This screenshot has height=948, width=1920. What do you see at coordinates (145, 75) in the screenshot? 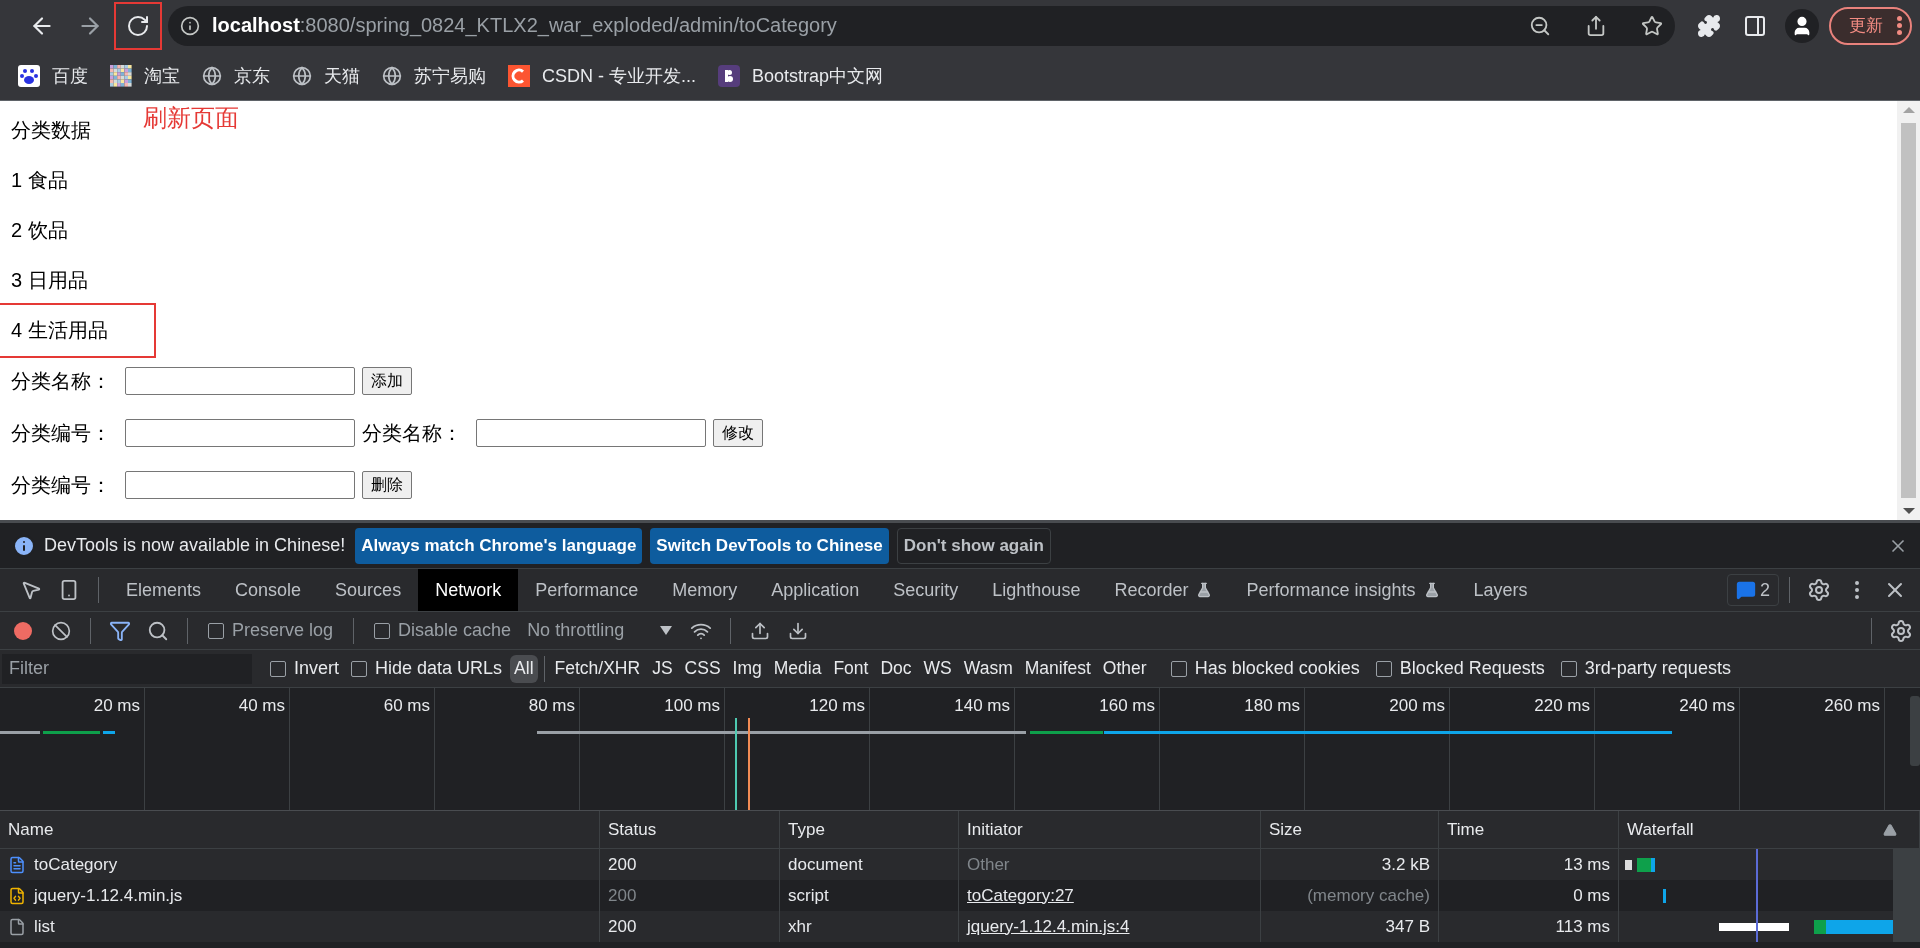
I see `bookmark: 淘宝` at bounding box center [145, 75].